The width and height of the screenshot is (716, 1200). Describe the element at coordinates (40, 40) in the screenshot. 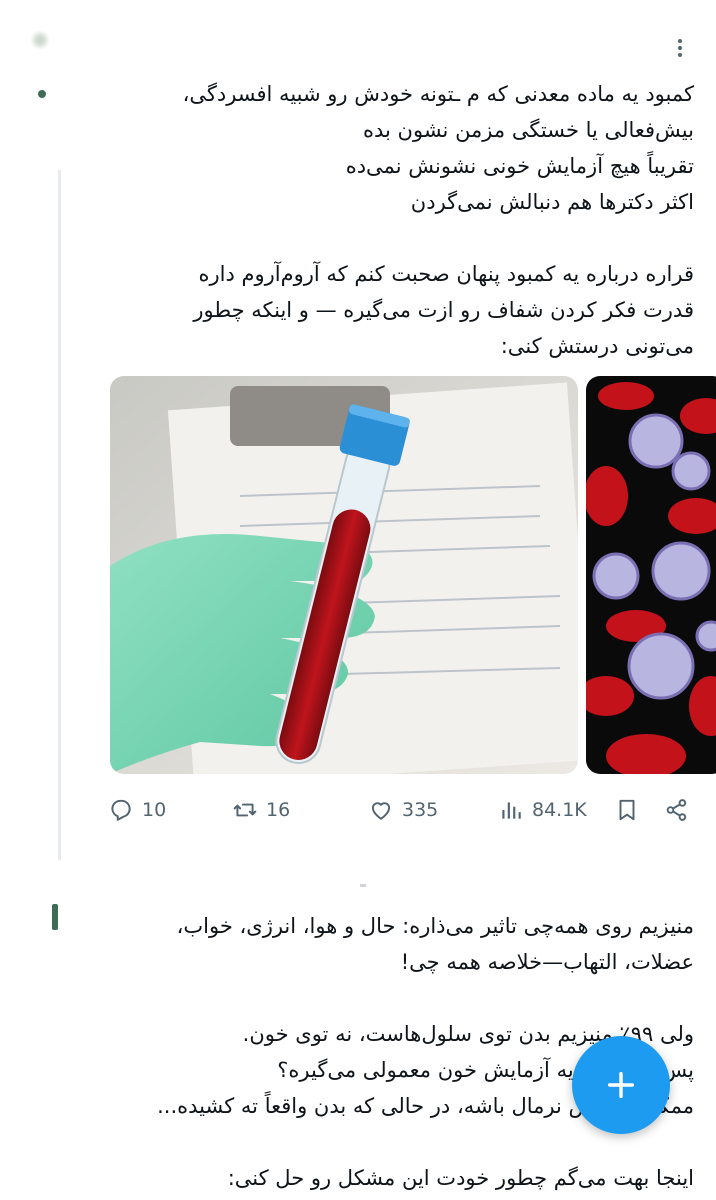

I see `avatar` at that location.